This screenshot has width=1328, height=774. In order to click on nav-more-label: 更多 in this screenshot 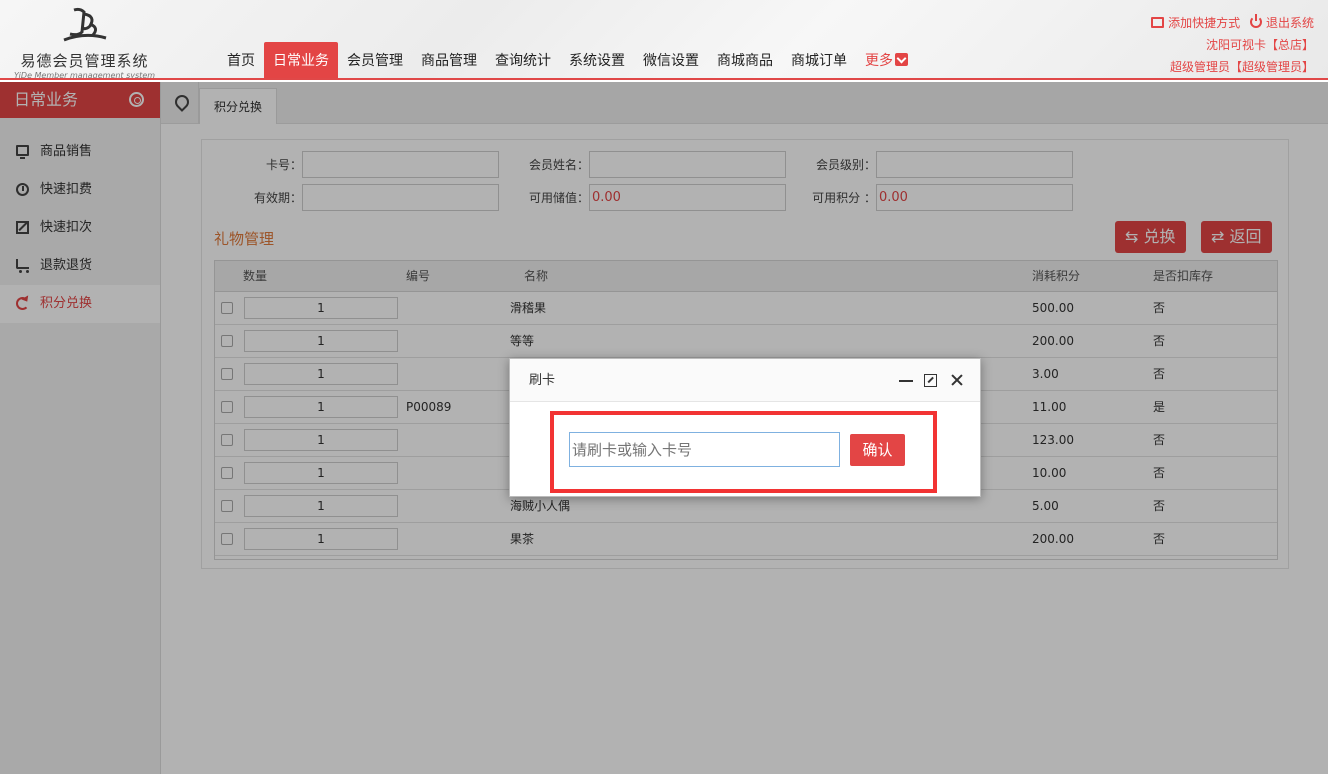, I will do `click(879, 61)`.